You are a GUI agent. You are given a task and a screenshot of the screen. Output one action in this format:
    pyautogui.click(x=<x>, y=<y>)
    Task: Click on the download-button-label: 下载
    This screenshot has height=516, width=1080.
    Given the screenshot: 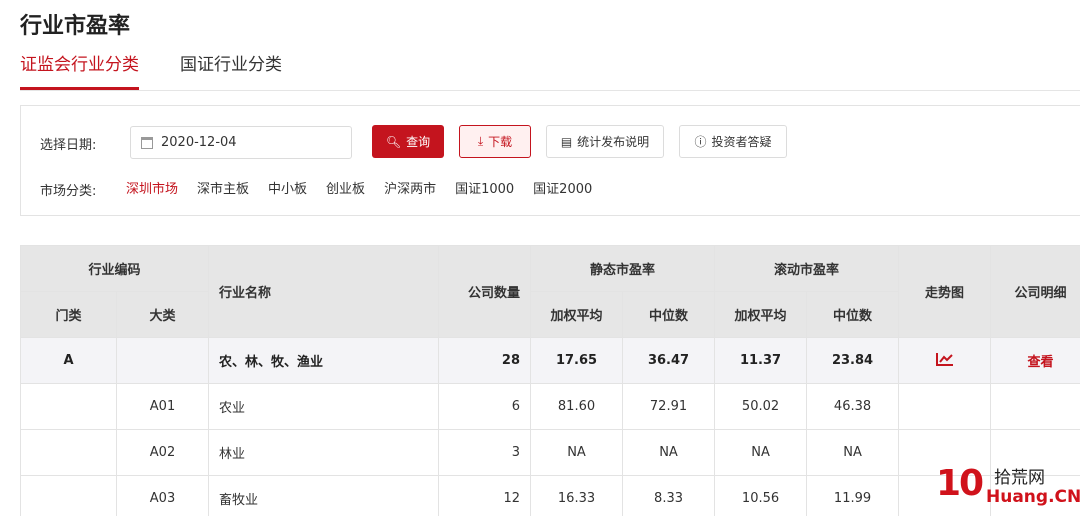 What is the action you would take?
    pyautogui.click(x=500, y=142)
    